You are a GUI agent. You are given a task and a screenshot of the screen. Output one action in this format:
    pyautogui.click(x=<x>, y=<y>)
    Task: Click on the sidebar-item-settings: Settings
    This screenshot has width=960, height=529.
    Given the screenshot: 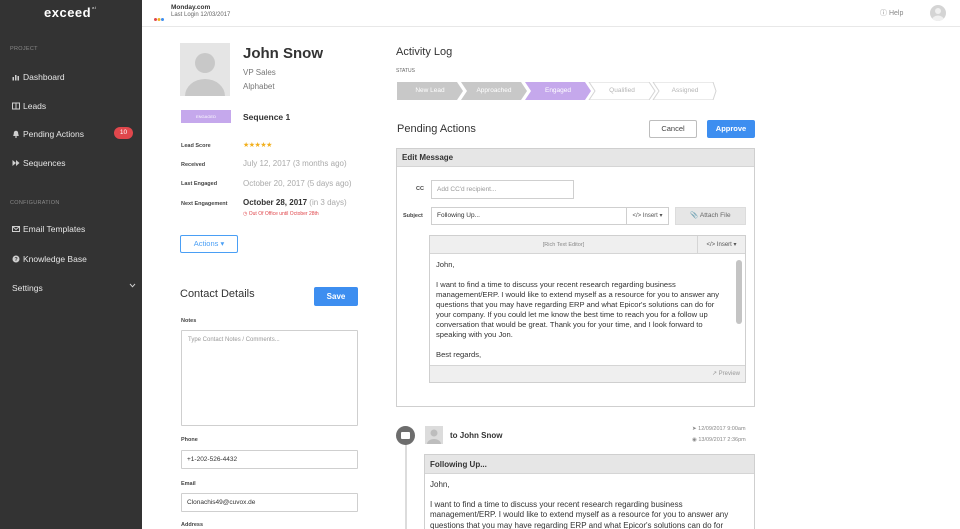 What is the action you would take?
    pyautogui.click(x=27, y=288)
    